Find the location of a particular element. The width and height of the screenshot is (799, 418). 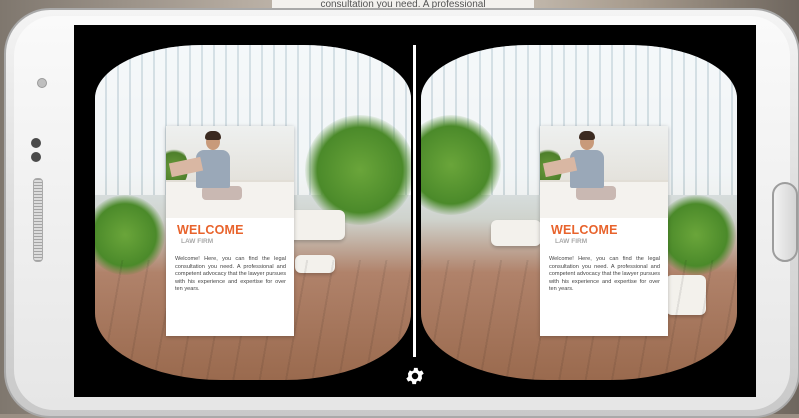

home-button is located at coordinates (785, 222).